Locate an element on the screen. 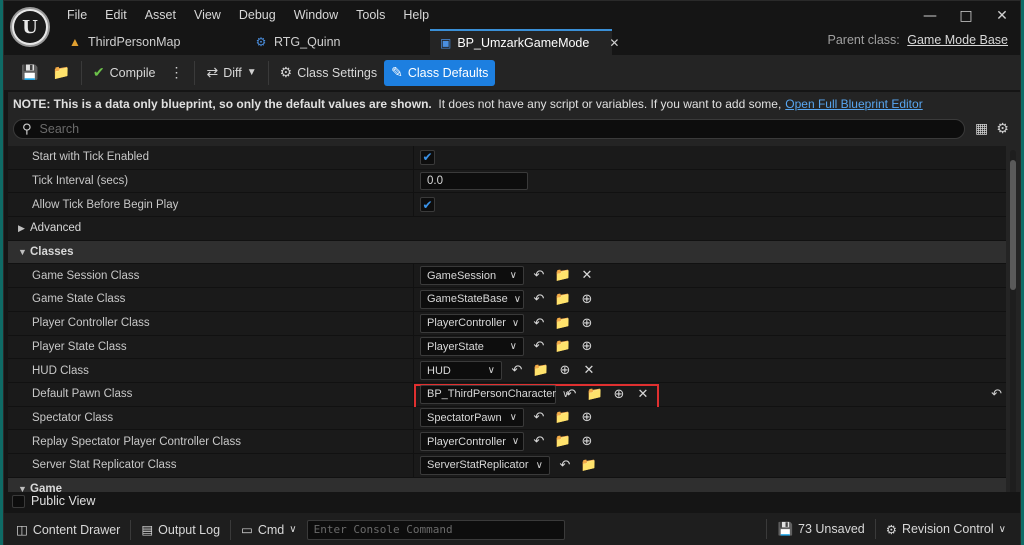 This screenshot has height=545, width=1024. status-right: 💾 73 Unsaved ⚙ Revision Control ∨ is located at coordinates (887, 529).